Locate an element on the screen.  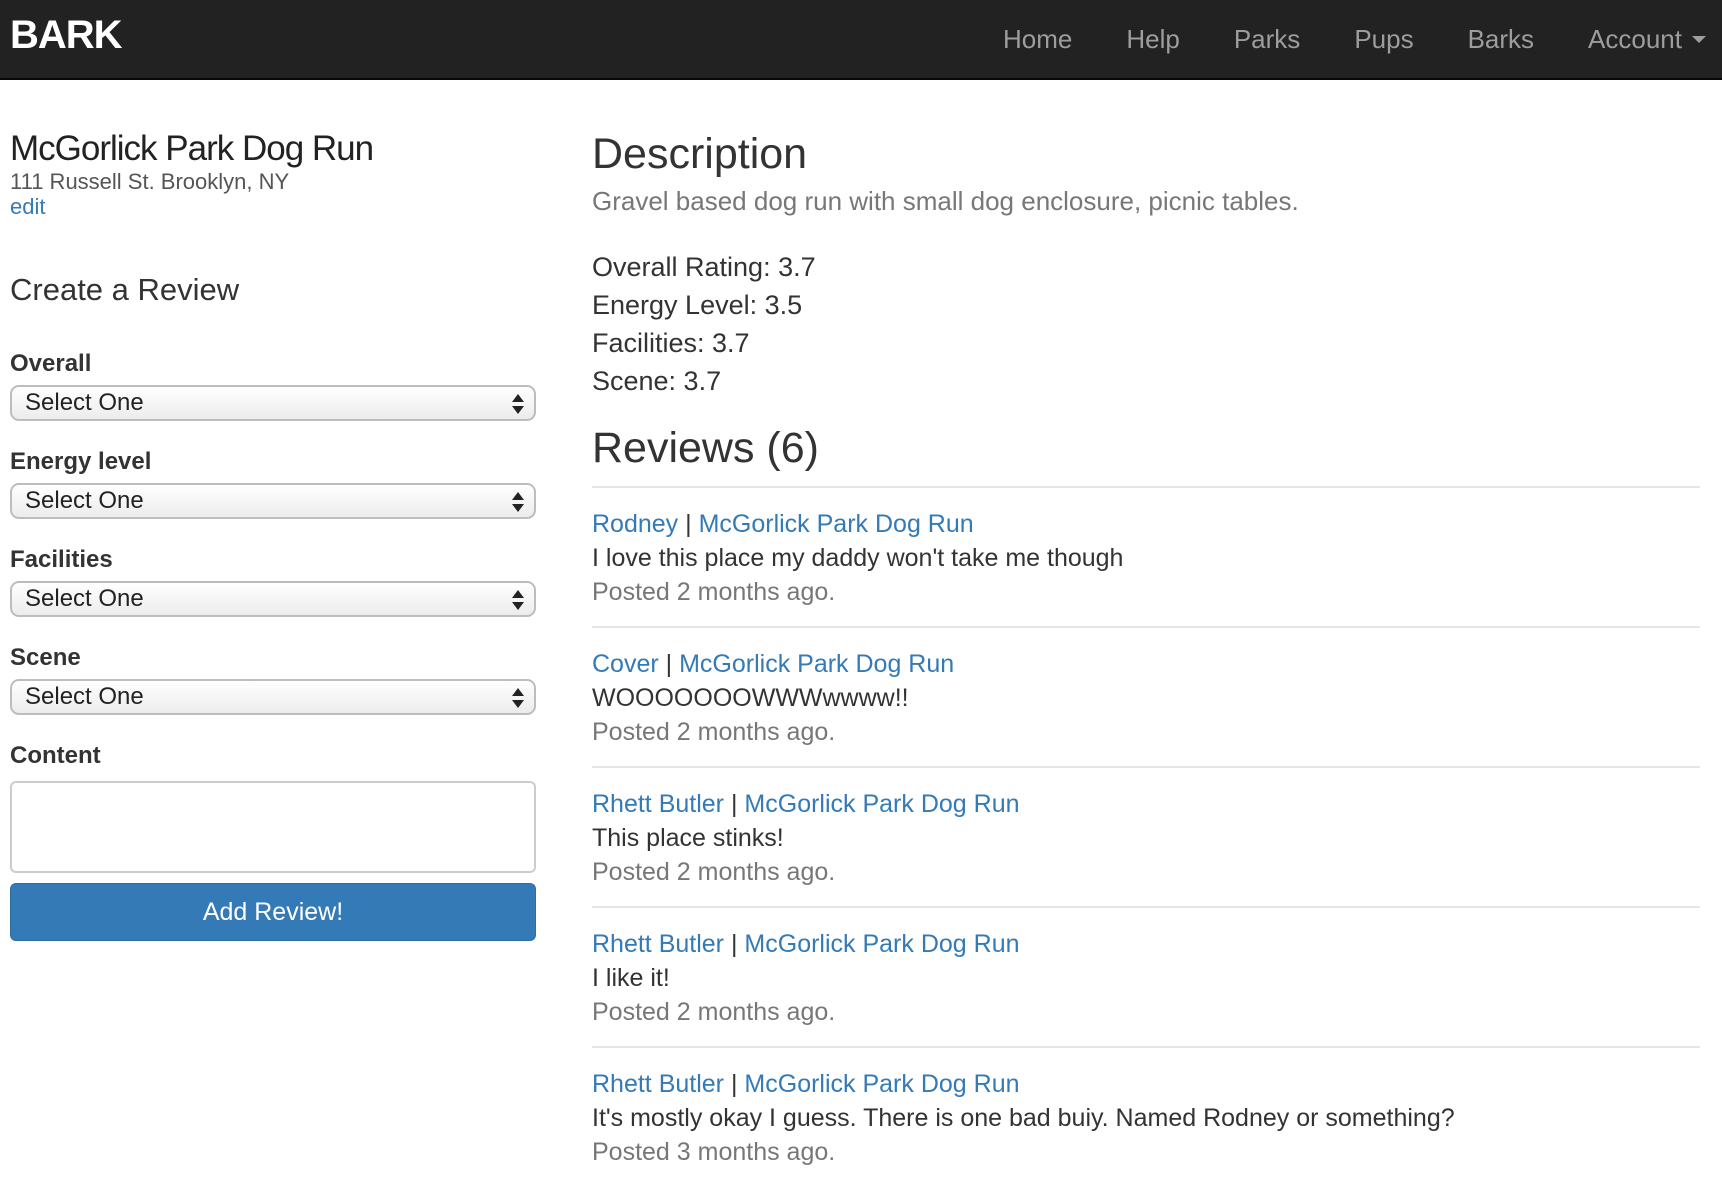
nav-menu: Home Help Parks Pups Barks Account is located at coordinates (1362, 39).